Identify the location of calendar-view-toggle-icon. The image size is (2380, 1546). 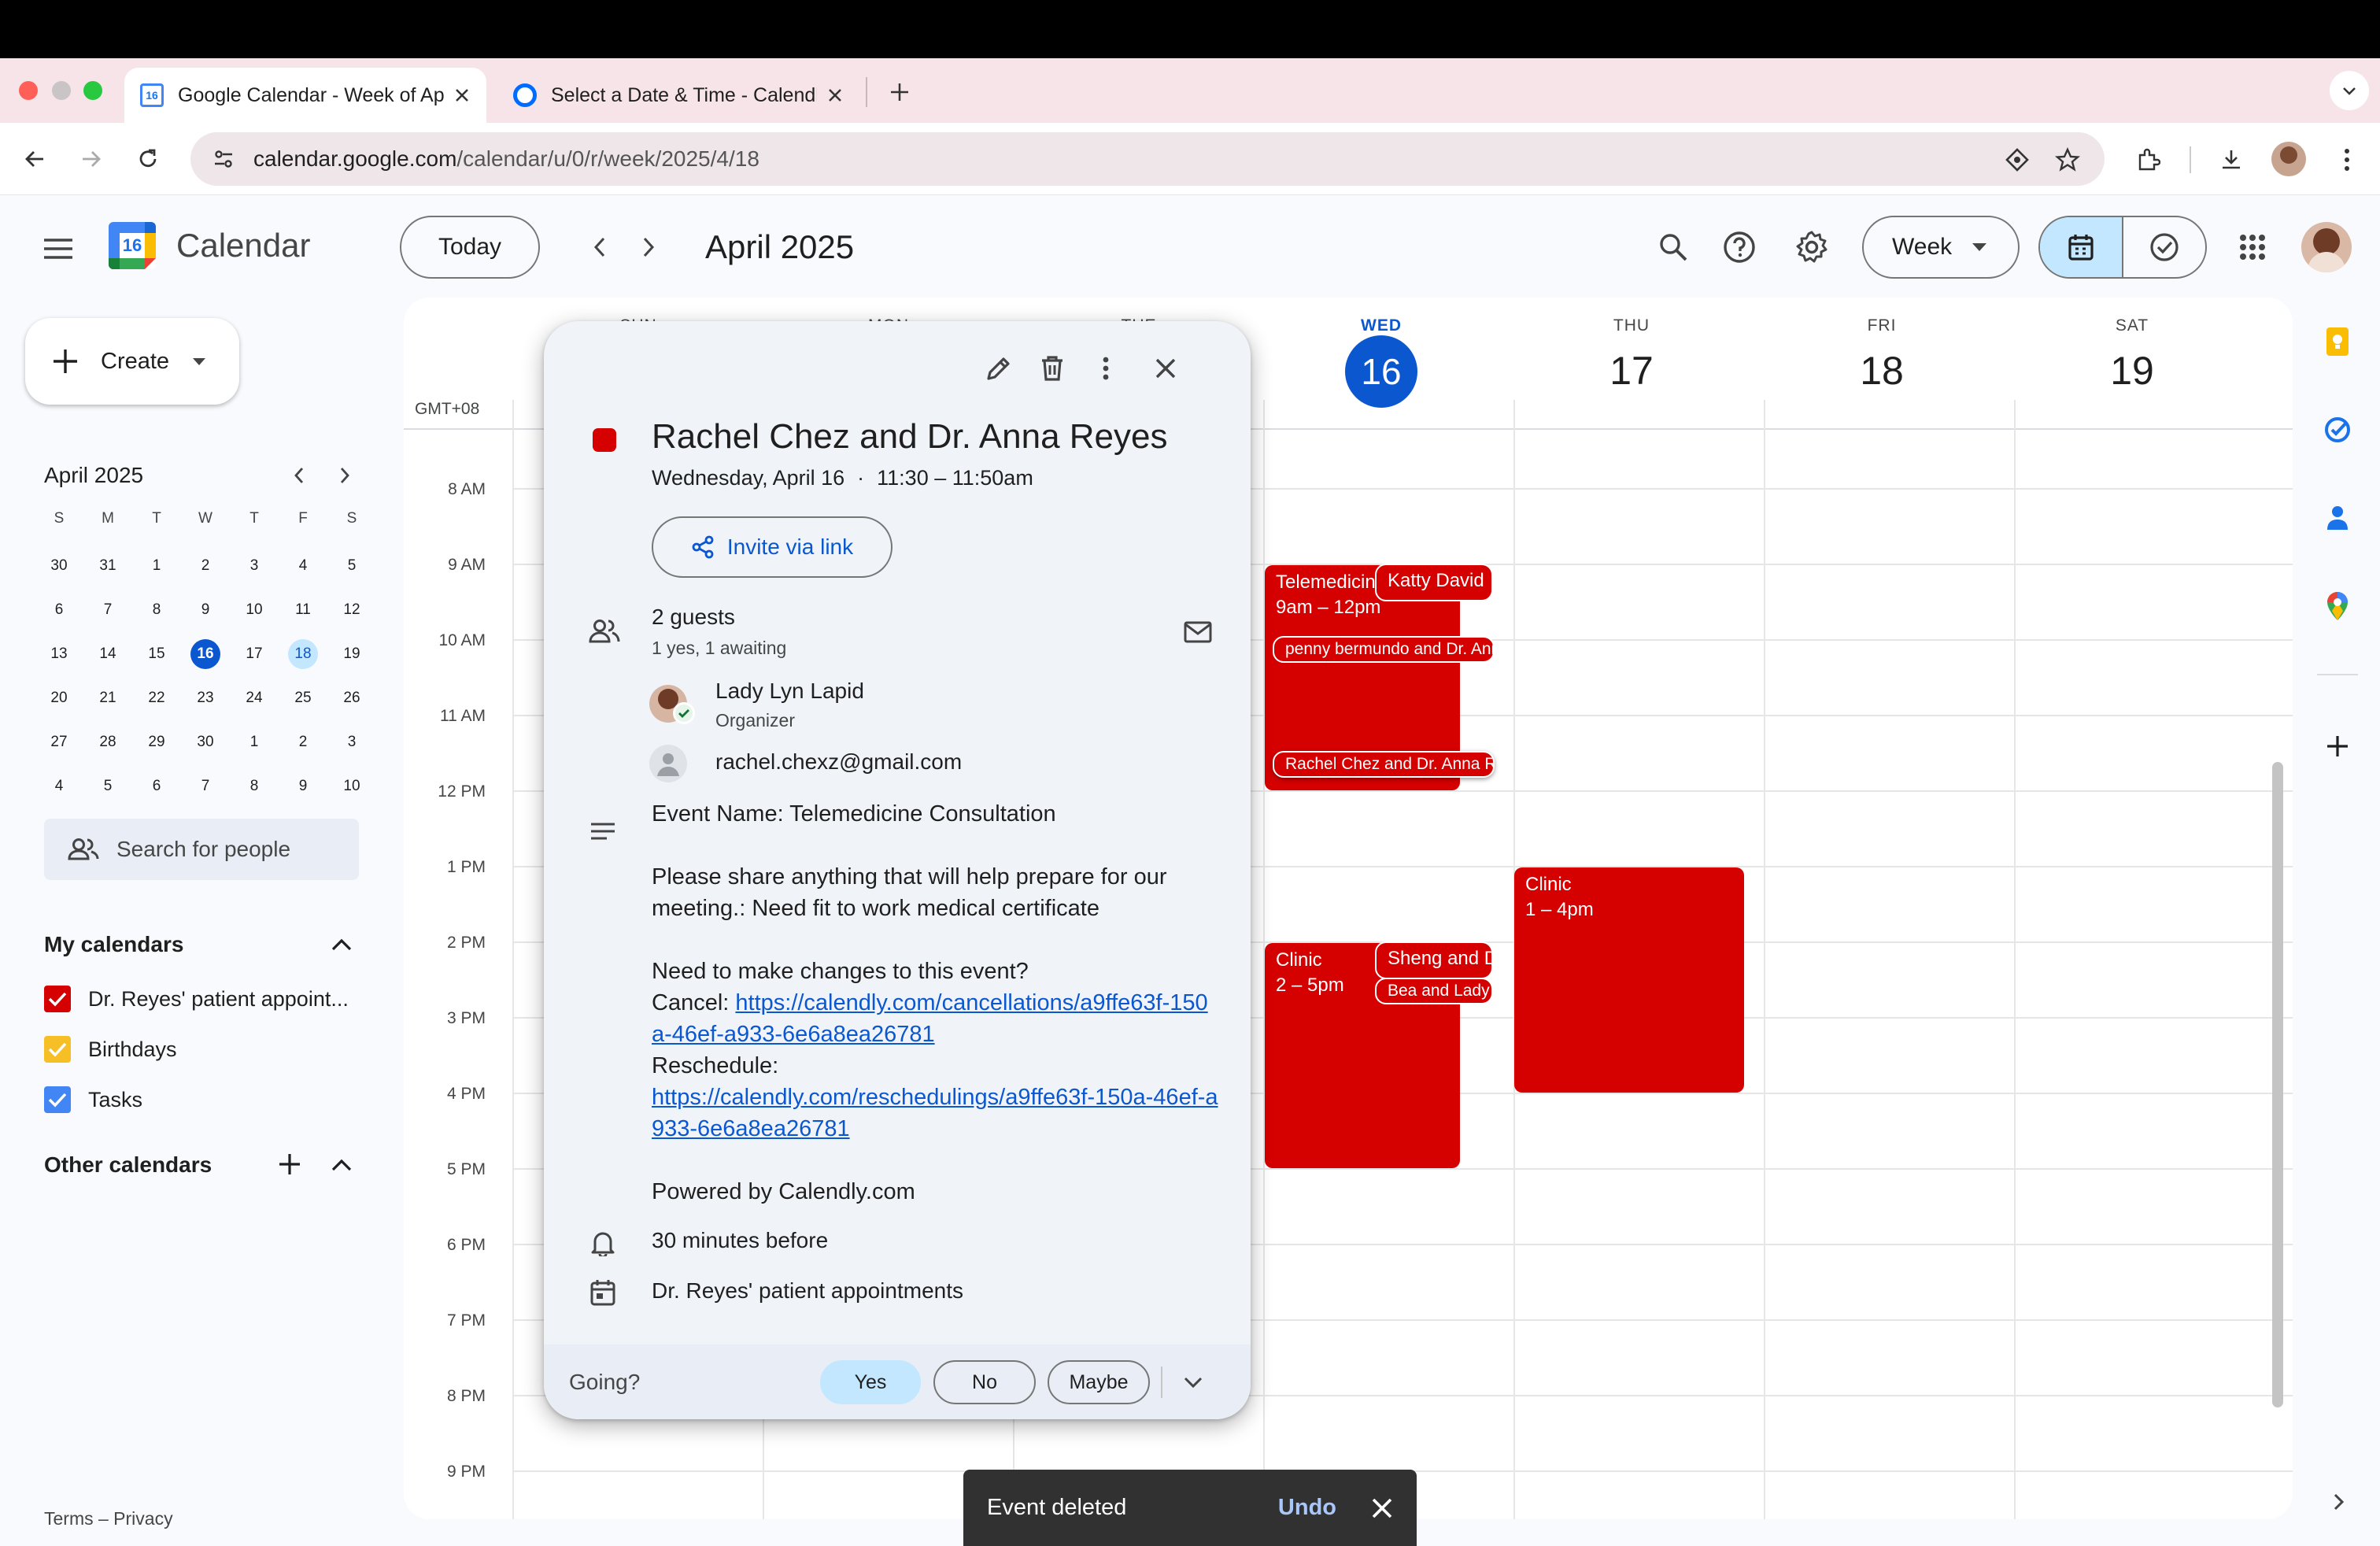
(2081, 247).